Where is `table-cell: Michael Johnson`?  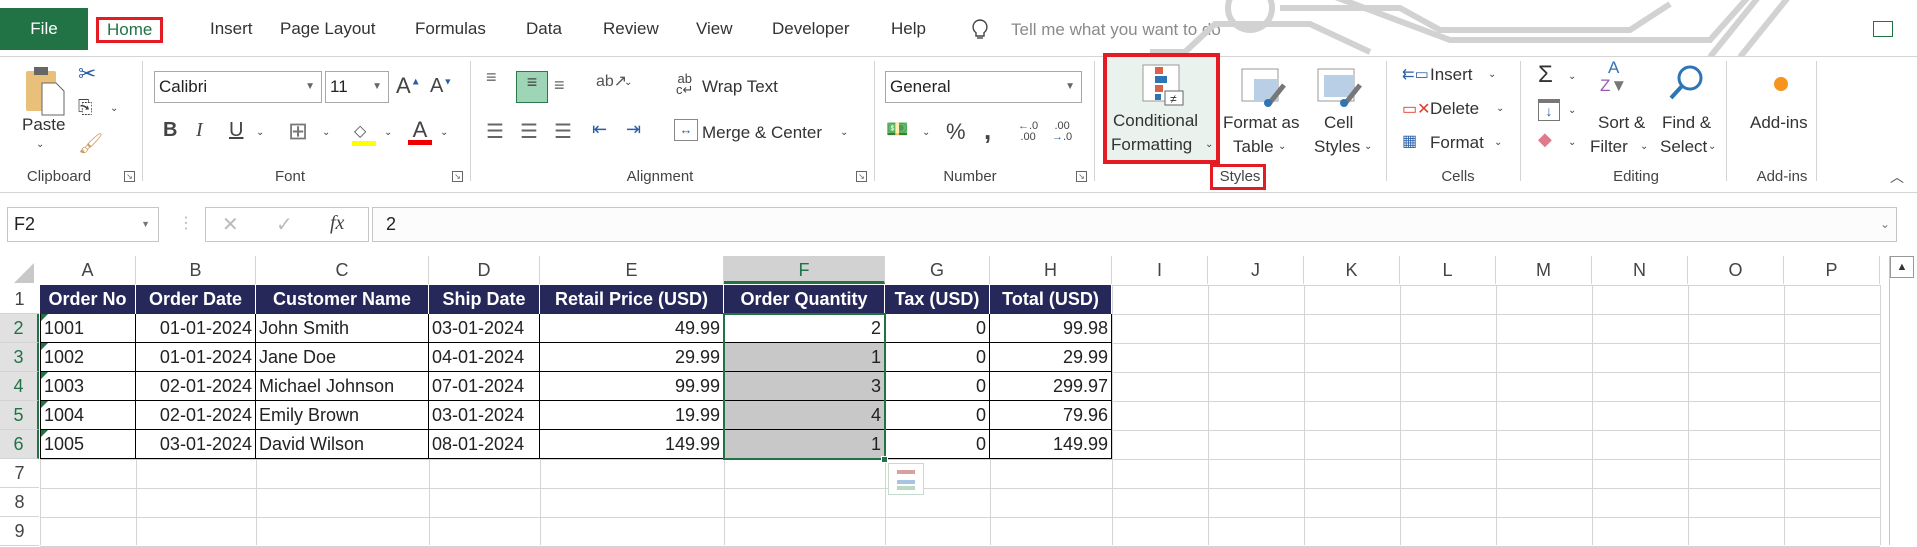
table-cell: Michael Johnson is located at coordinates (342, 386).